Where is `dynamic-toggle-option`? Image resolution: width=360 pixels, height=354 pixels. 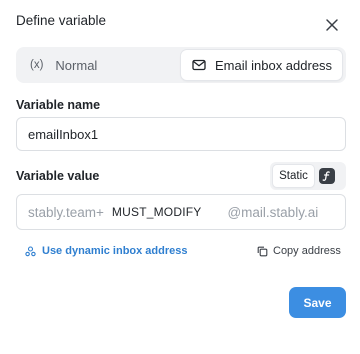
dynamic-toggle-option is located at coordinates (327, 176).